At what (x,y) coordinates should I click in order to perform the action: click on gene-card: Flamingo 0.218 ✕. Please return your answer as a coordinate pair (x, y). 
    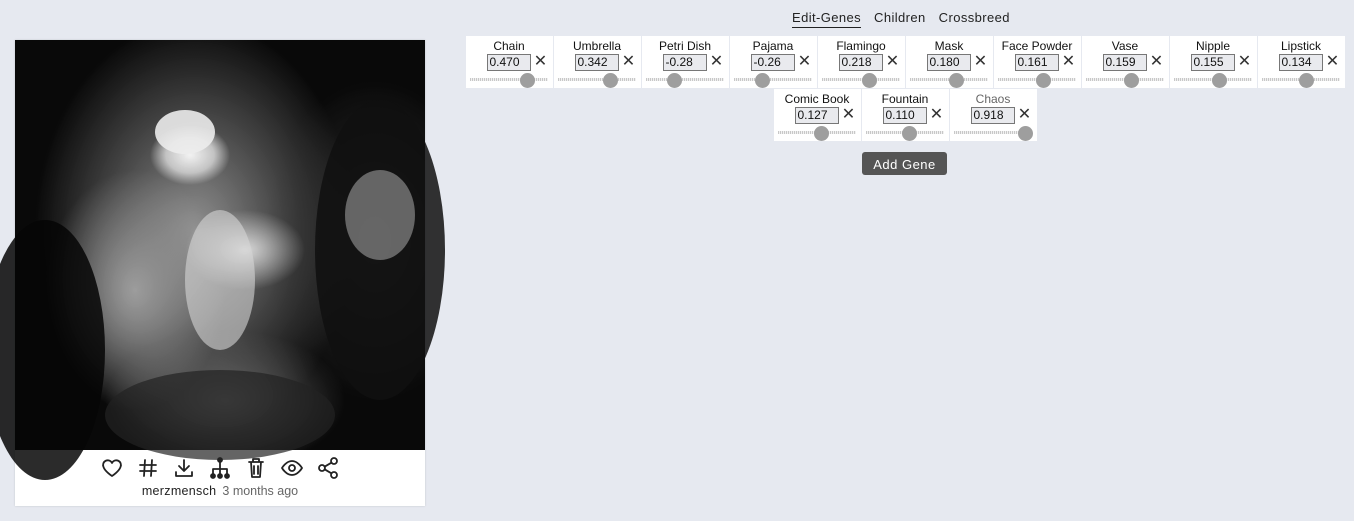
    Looking at the image, I should click on (861, 62).